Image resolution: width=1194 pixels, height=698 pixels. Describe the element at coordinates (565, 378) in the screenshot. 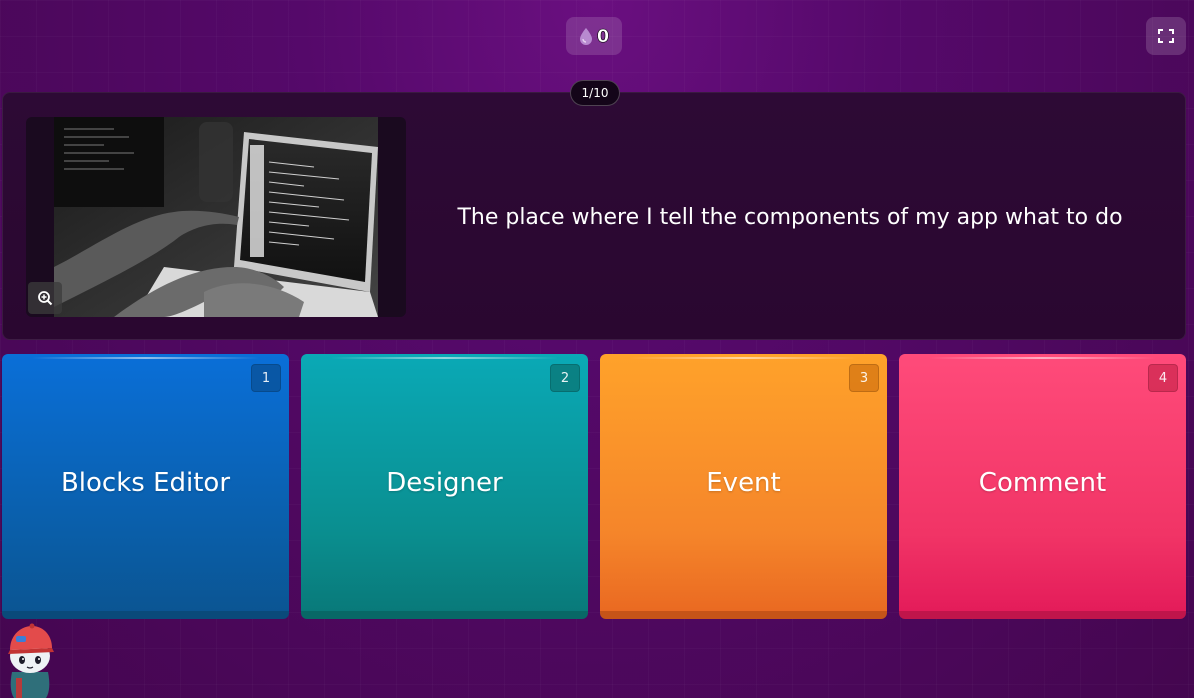

I see `option-number: 2` at that location.